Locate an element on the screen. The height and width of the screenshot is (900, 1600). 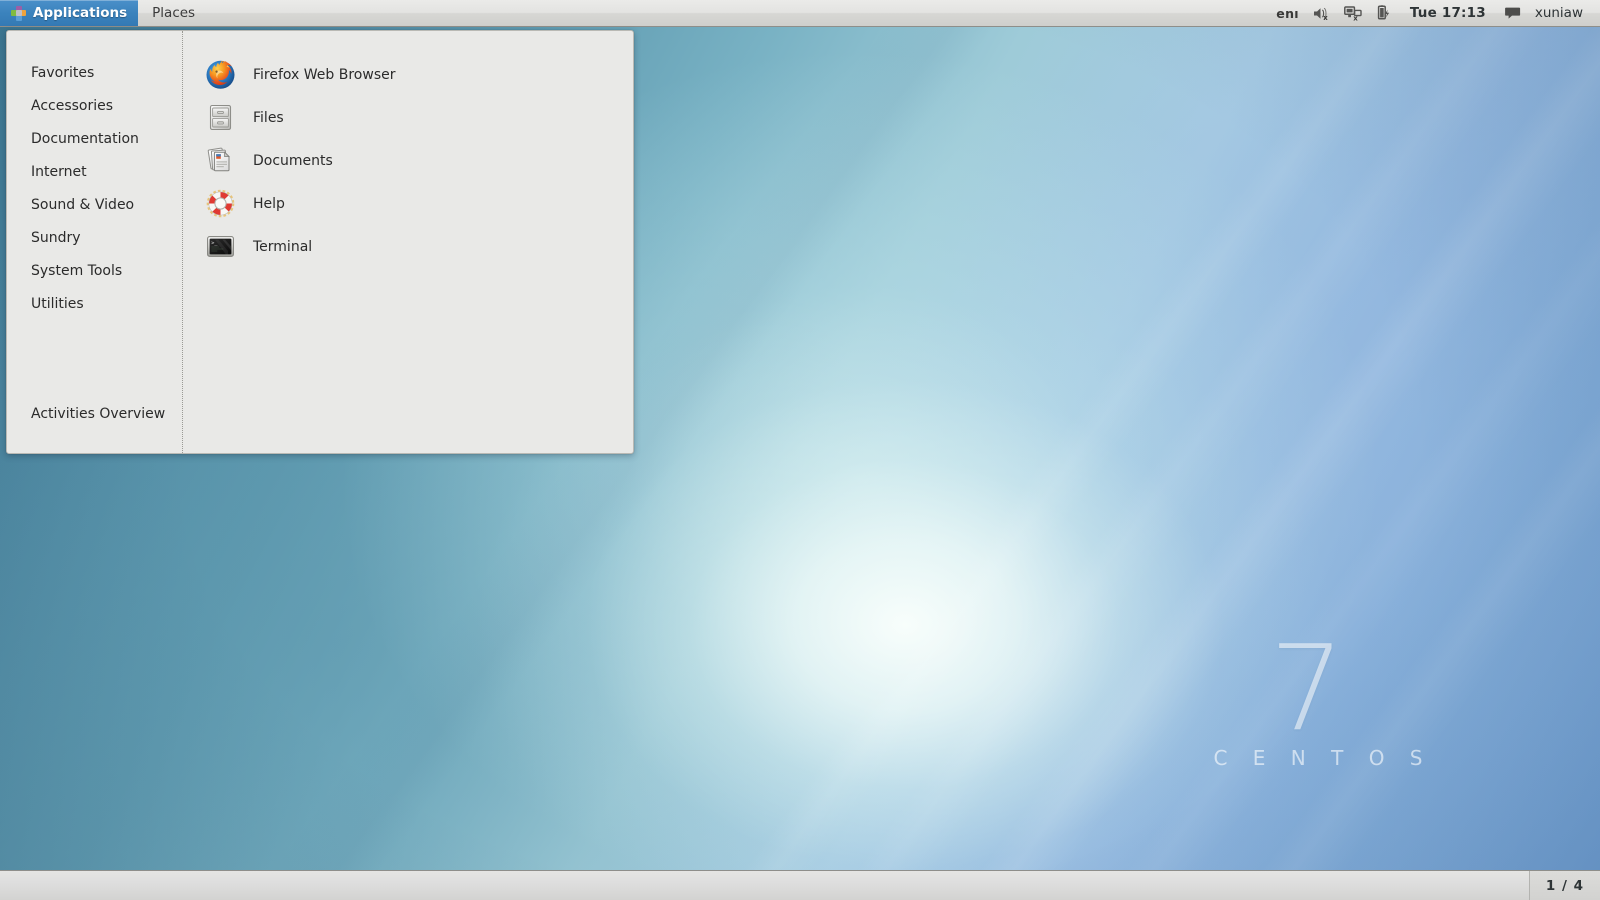
applications-menu-button: Applications is located at coordinates (69, 13).